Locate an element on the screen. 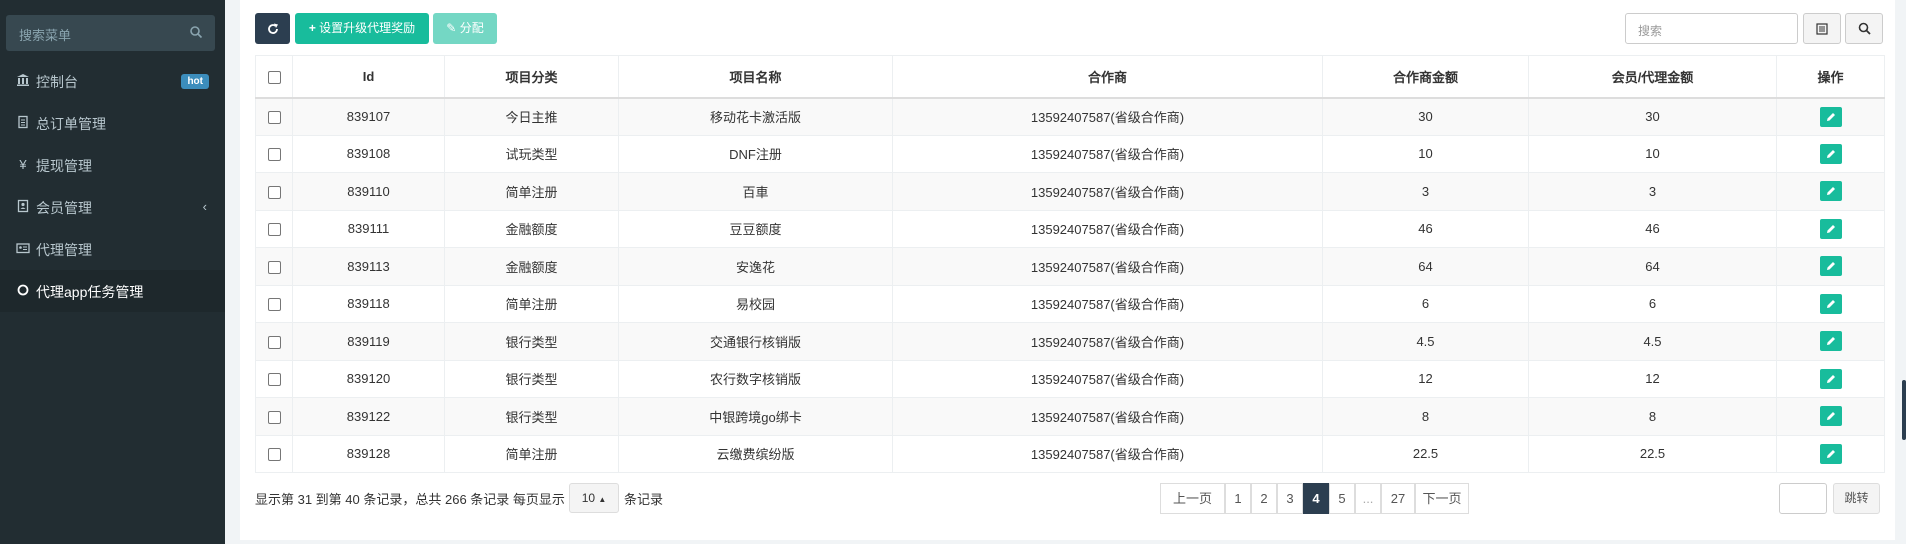 Image resolution: width=1906 pixels, height=544 pixels. user-card-icon is located at coordinates (23, 207).